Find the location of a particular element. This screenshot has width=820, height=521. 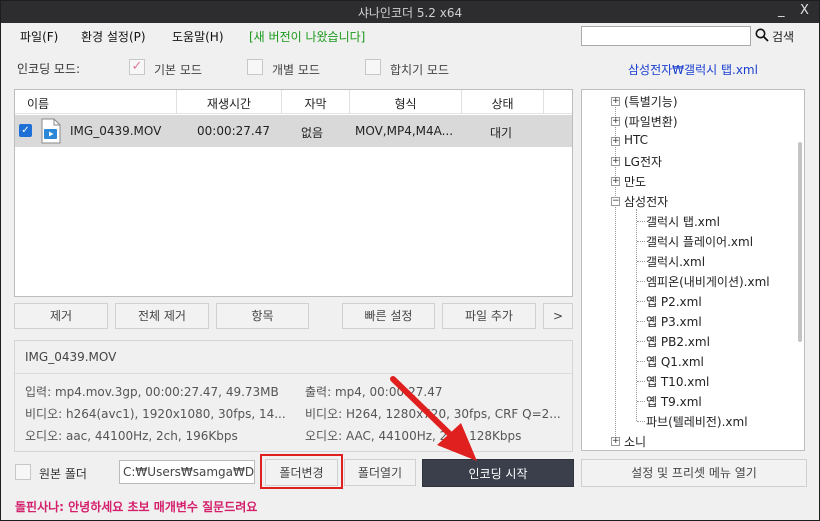

close-button: X is located at coordinates (804, 10).